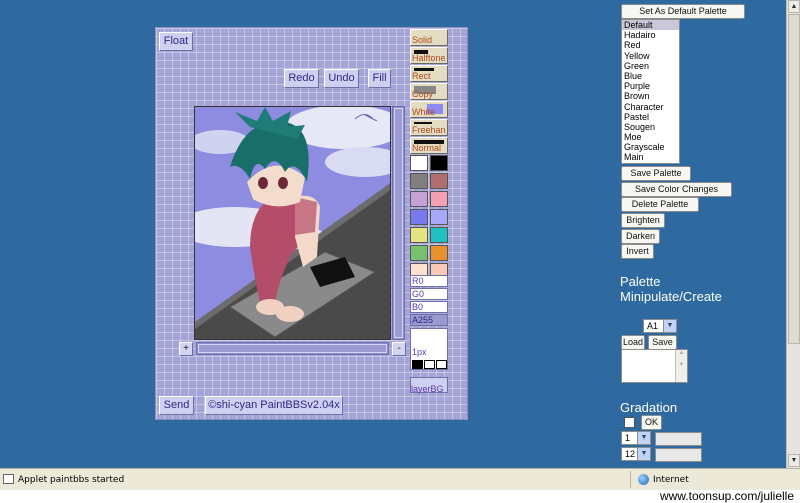  I want to click on gradation-select-2: 12 ▼, so click(636, 454).